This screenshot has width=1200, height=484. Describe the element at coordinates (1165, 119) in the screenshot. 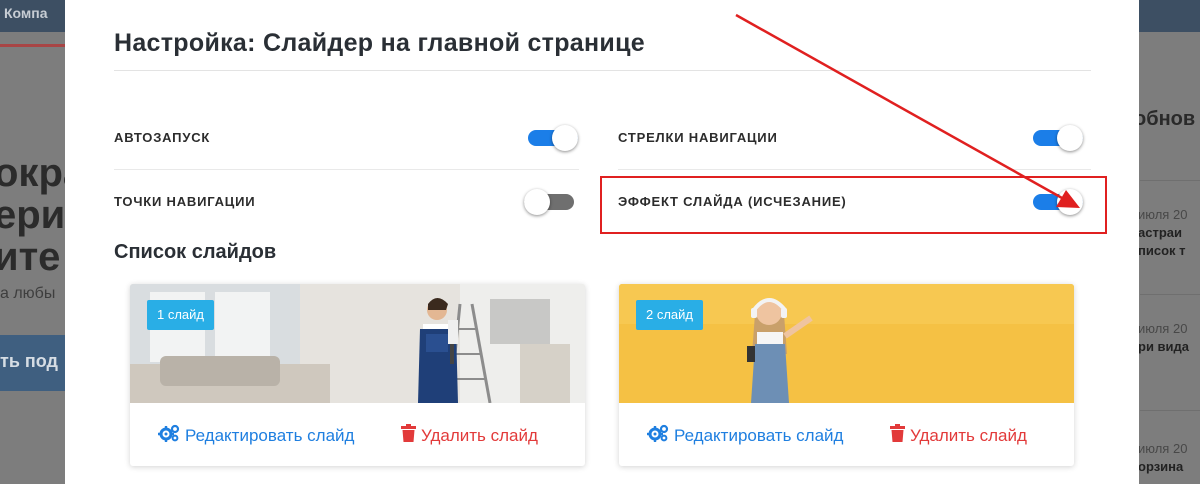

I see `background-right-heading: обнов` at that location.